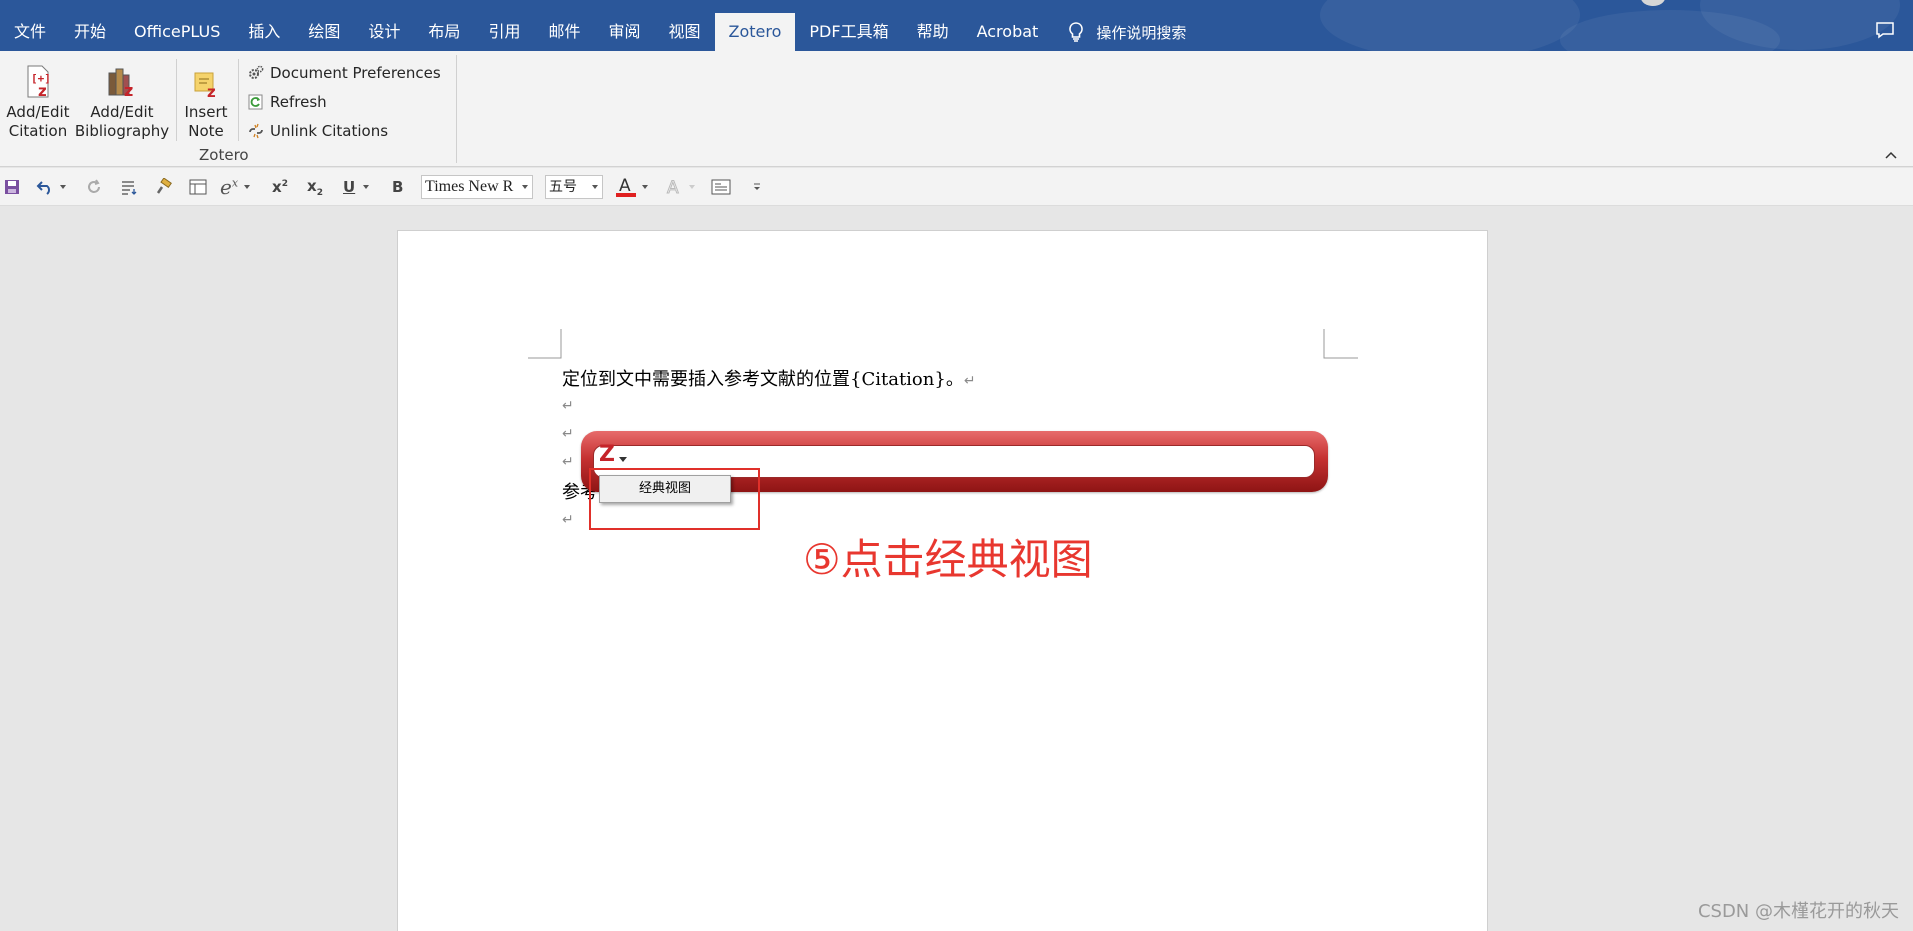  I want to click on gear-icon, so click(256, 72).